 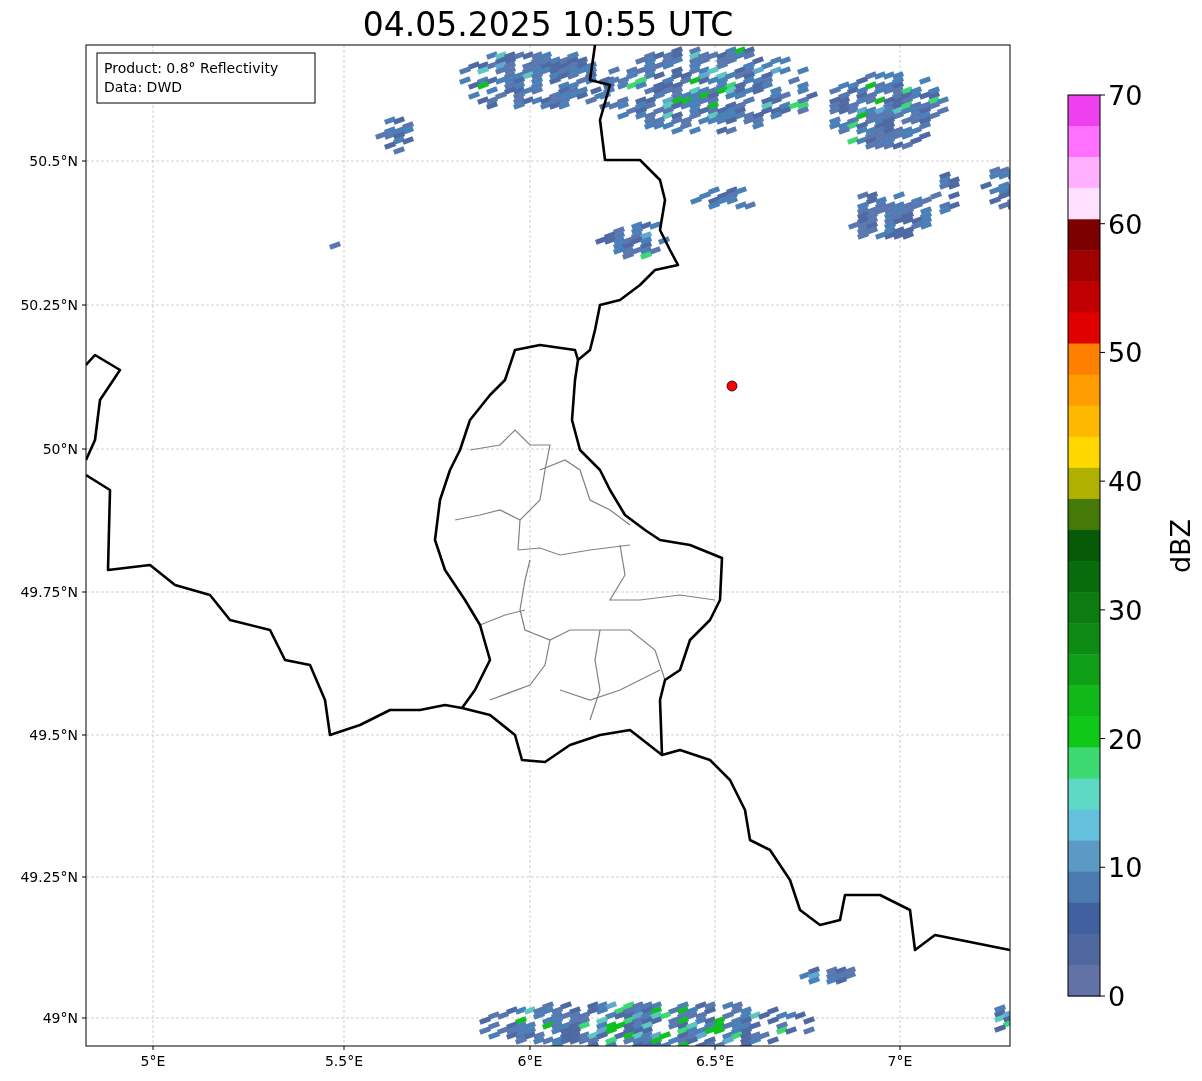 I want to click on colorbar-axis-label: dBZ, so click(x=1180, y=546).